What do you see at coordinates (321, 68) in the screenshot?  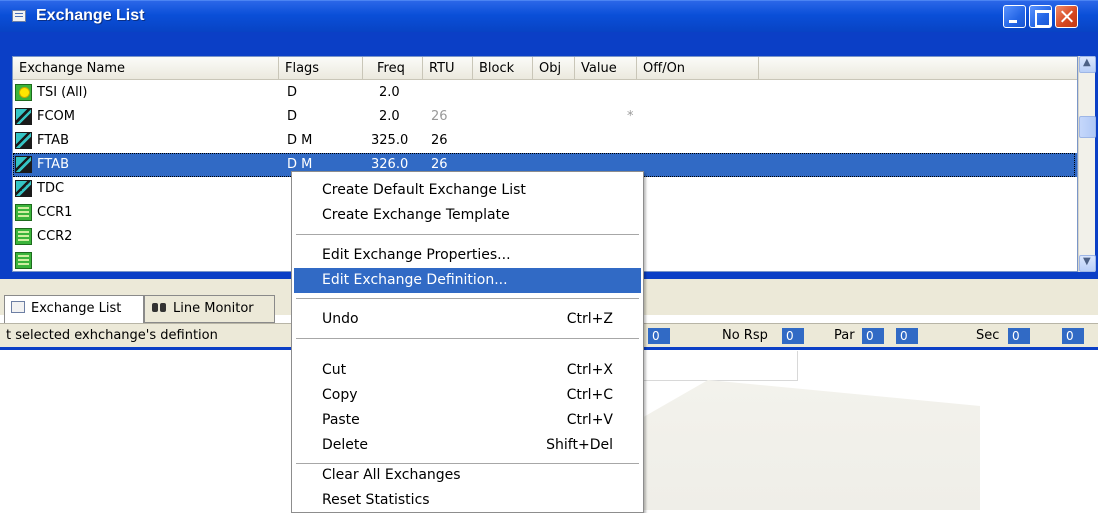 I see `column-flags: Flags` at bounding box center [321, 68].